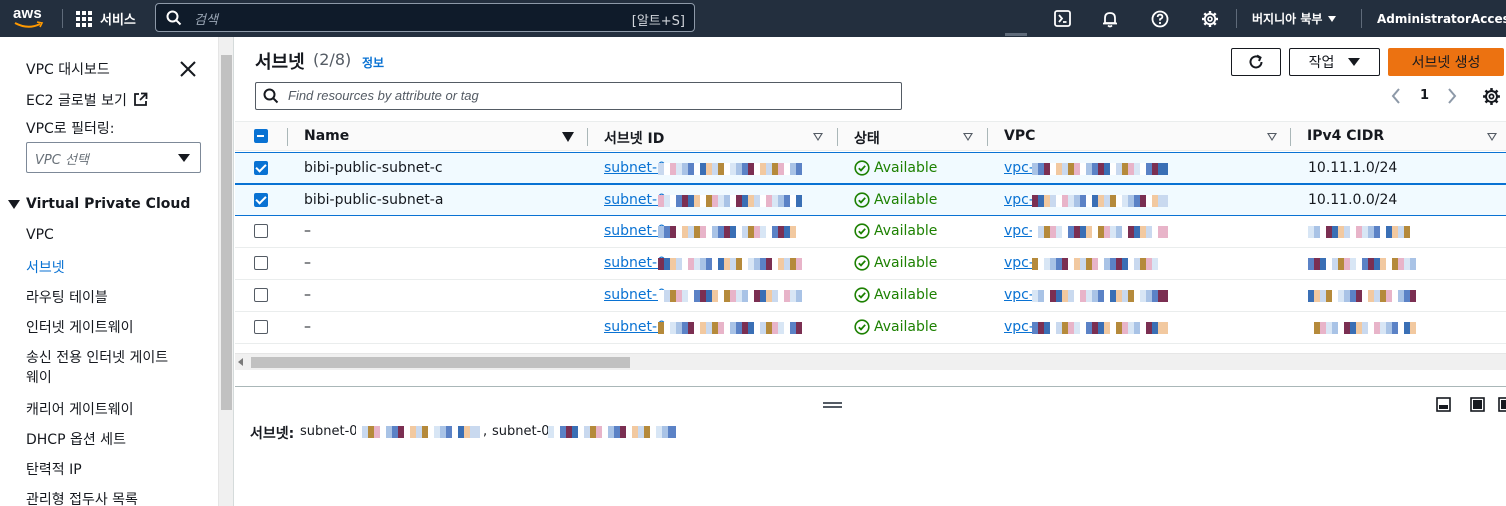 This screenshot has height=506, width=1506. What do you see at coordinates (1491, 96) in the screenshot?
I see `table-preferences-gear-icon` at bounding box center [1491, 96].